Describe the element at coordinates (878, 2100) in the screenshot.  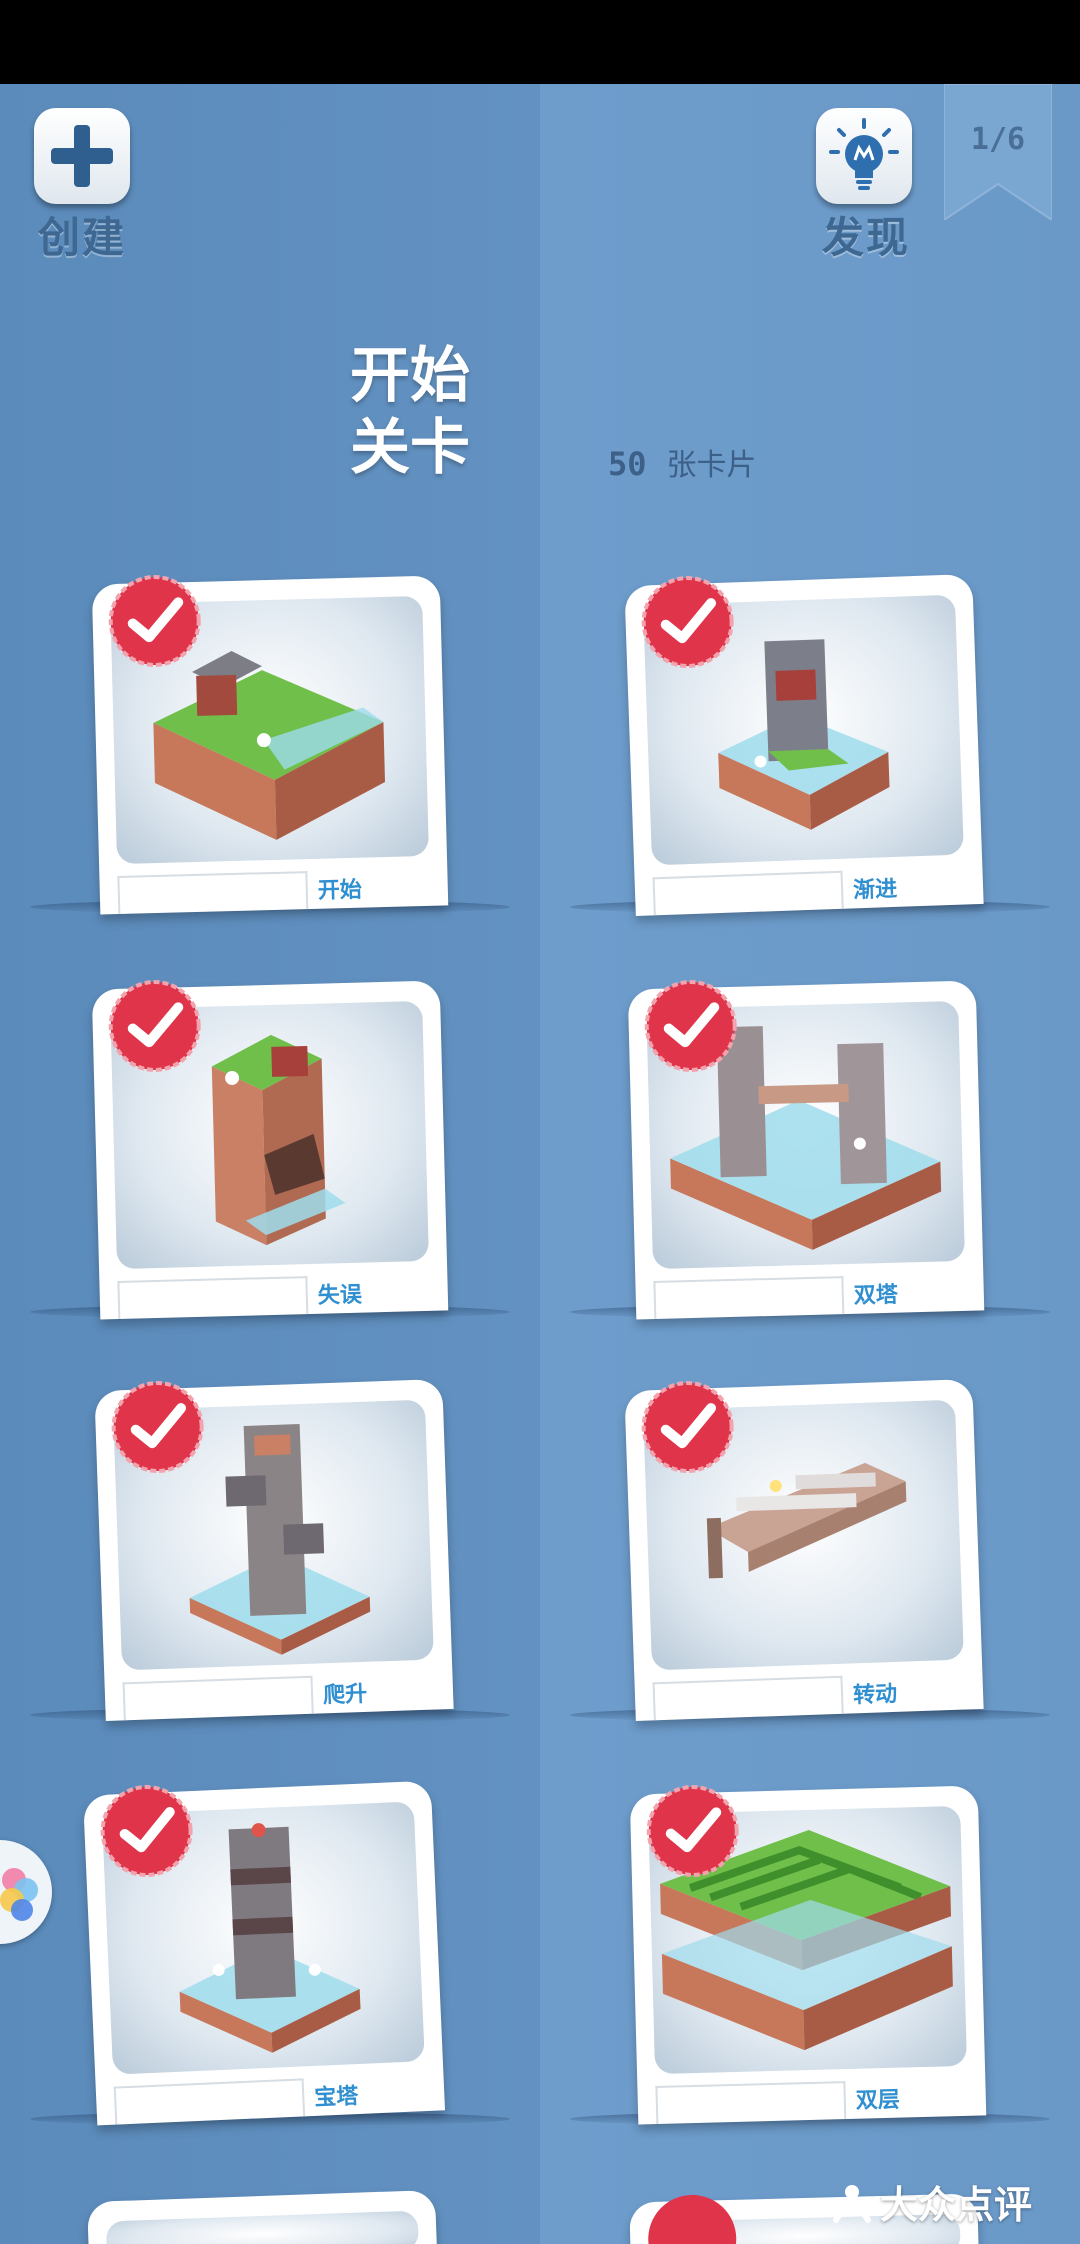
I see `level-name: 双层` at that location.